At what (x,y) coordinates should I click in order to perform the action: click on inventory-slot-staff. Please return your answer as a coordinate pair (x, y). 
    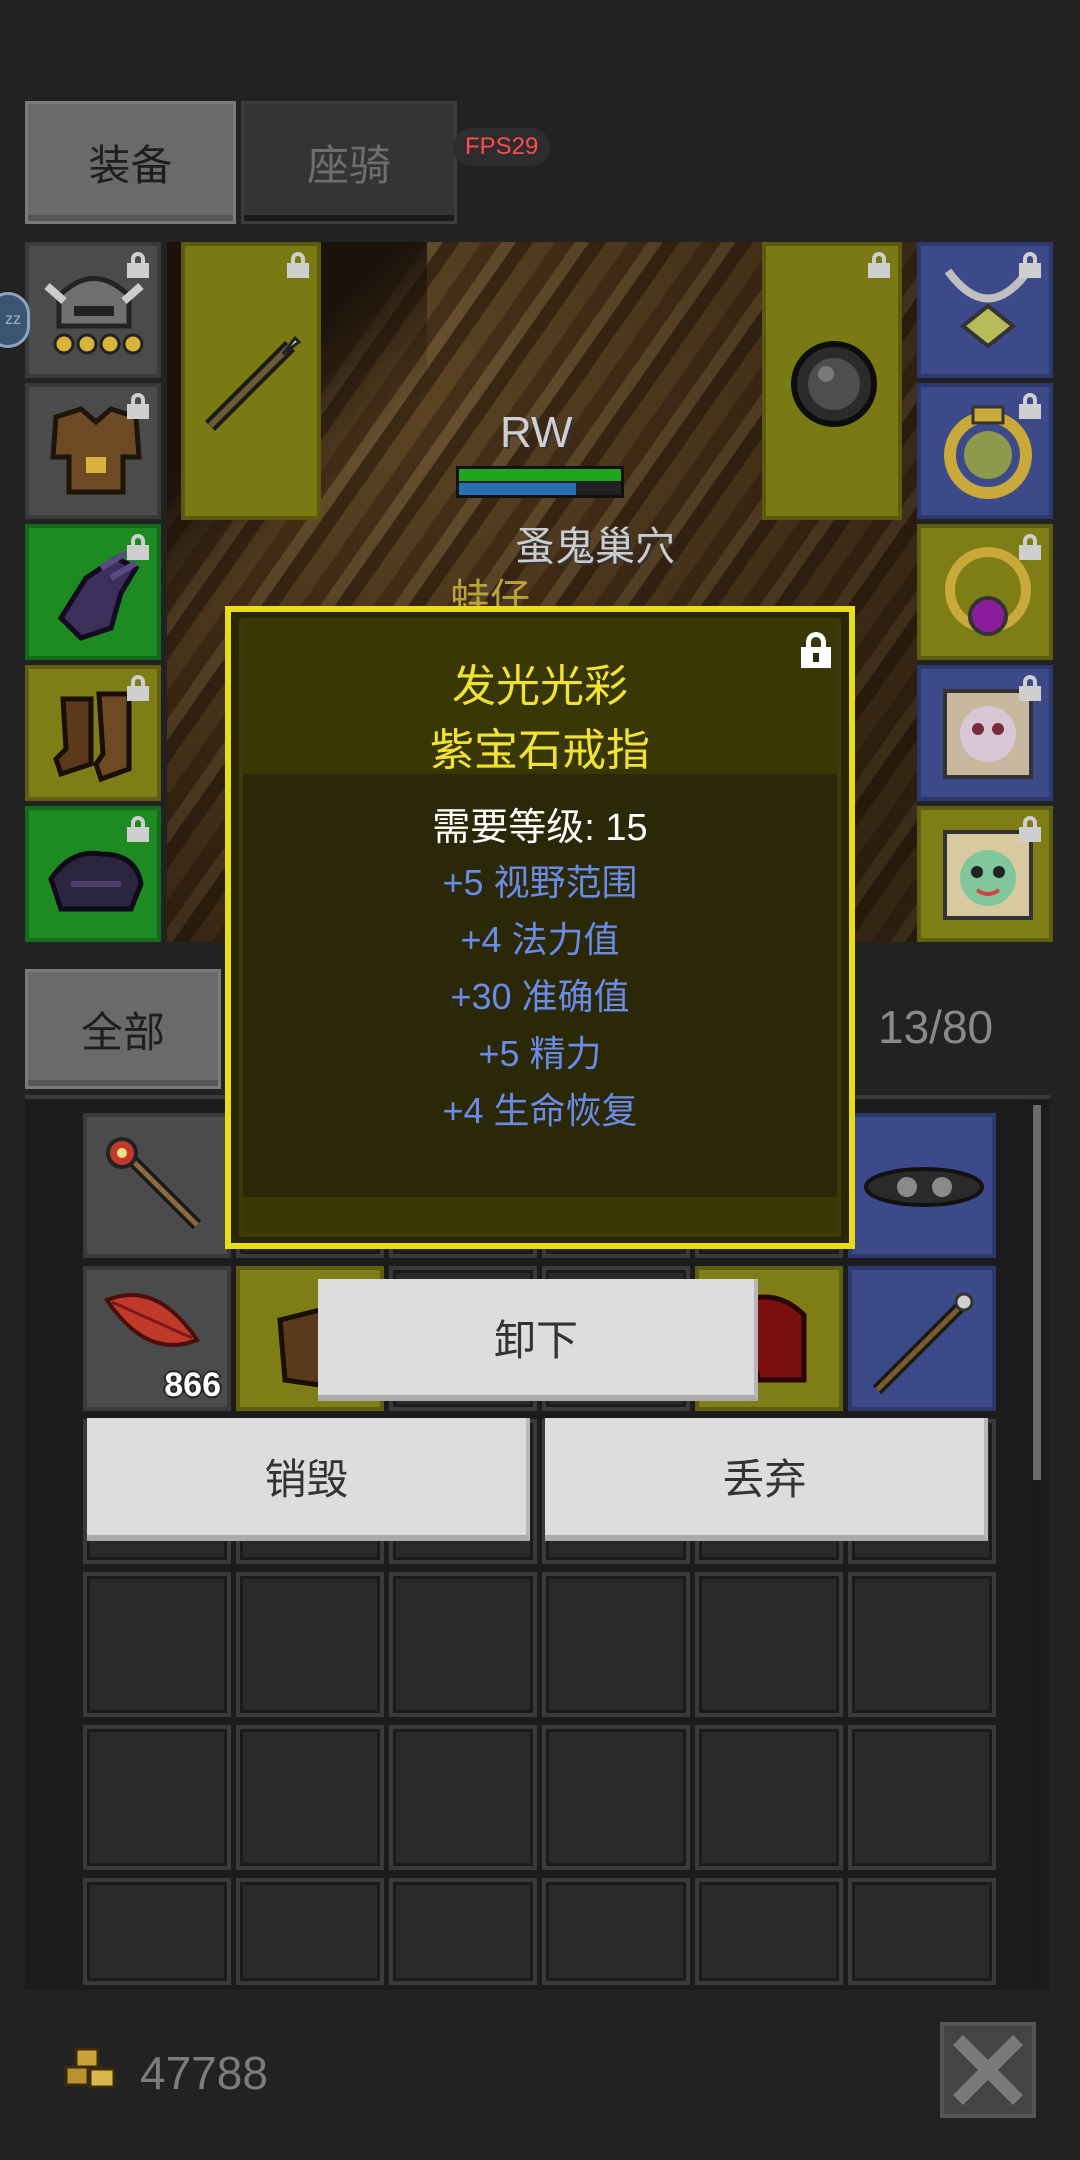
    Looking at the image, I should click on (157, 1185).